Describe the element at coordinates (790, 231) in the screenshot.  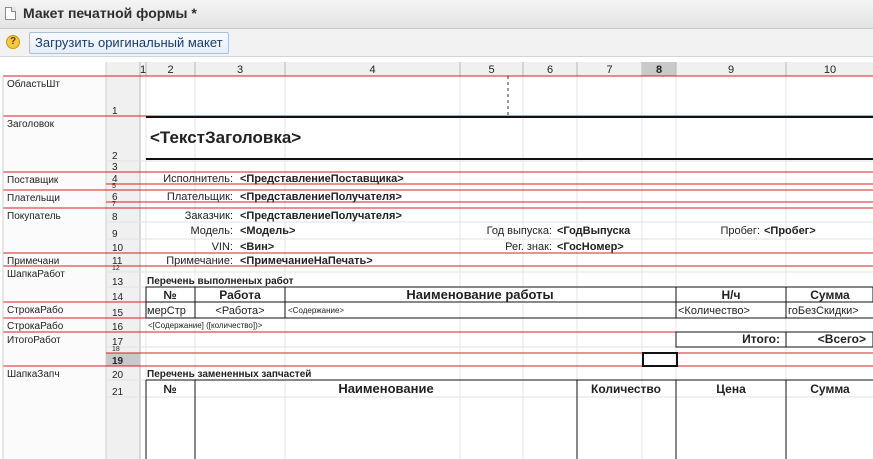
I see `mileage-value: <Пробег>` at that location.